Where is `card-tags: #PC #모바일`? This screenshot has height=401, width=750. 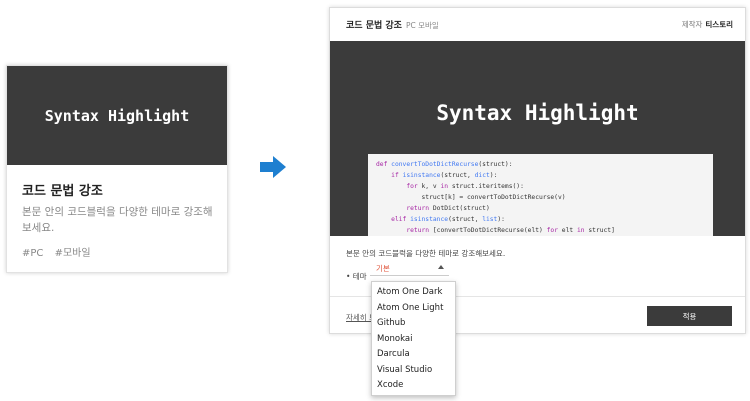
card-tags: #PC #모바일 is located at coordinates (60, 251).